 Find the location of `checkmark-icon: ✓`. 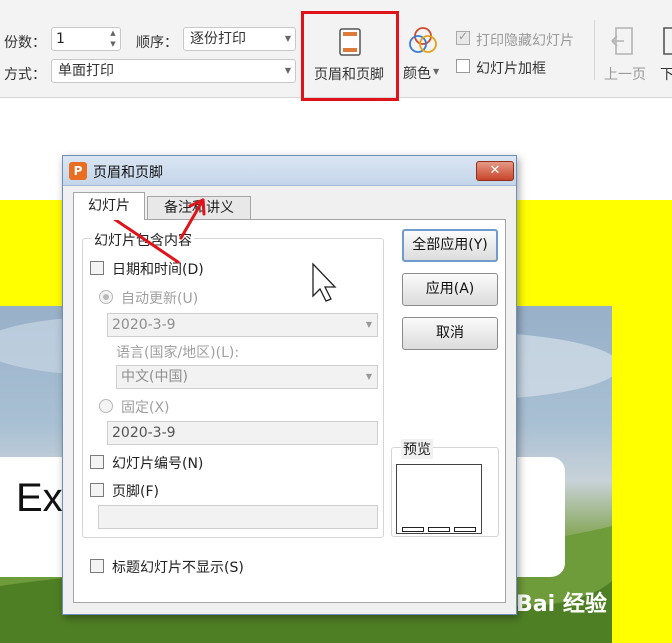

checkmark-icon: ✓ is located at coordinates (463, 36).